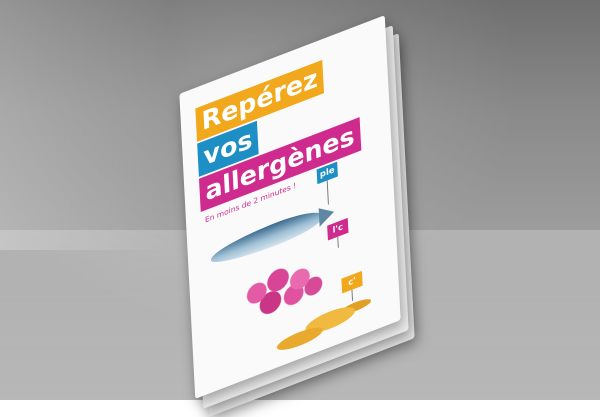 This screenshot has width=600, height=417. I want to click on fish-leader-line, so click(327, 192).